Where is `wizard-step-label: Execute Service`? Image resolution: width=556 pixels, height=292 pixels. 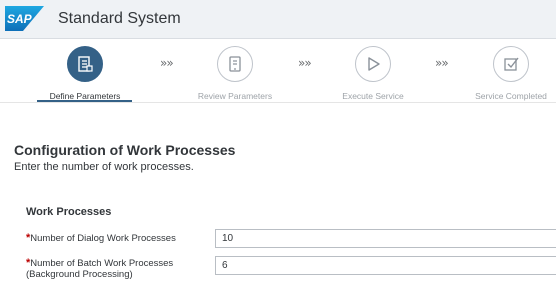
wizard-step-label: Execute Service is located at coordinates (373, 96).